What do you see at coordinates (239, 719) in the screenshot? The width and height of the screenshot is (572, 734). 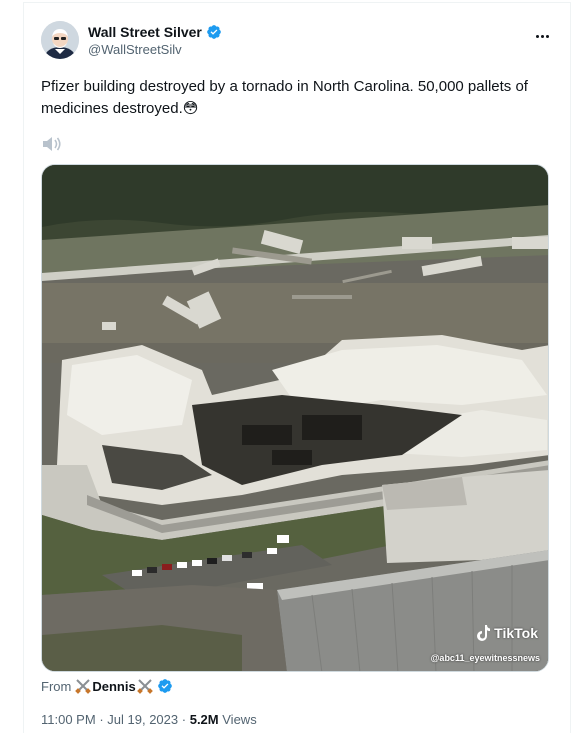 I see `views-label: Views` at bounding box center [239, 719].